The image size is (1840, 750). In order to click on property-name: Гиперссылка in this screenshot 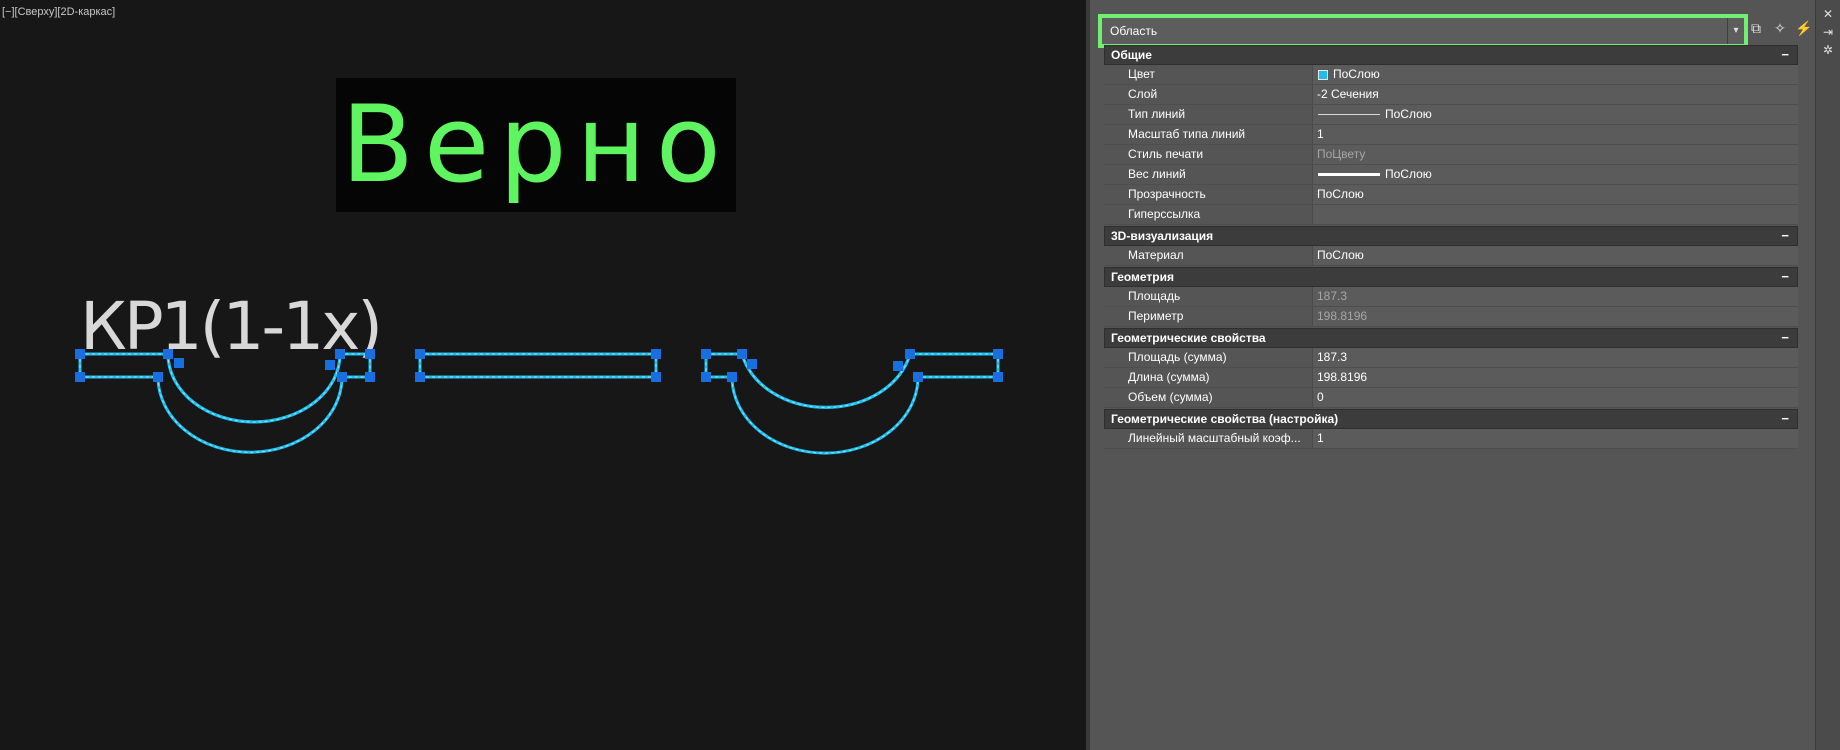, I will do `click(1164, 214)`.